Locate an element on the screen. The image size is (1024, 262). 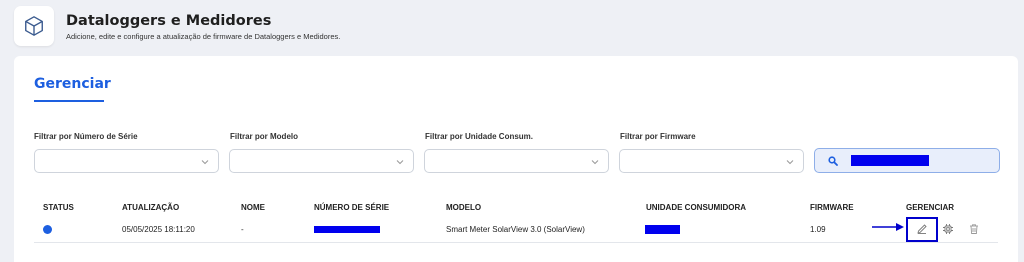
col-header-model: MODELO is located at coordinates (464, 207).